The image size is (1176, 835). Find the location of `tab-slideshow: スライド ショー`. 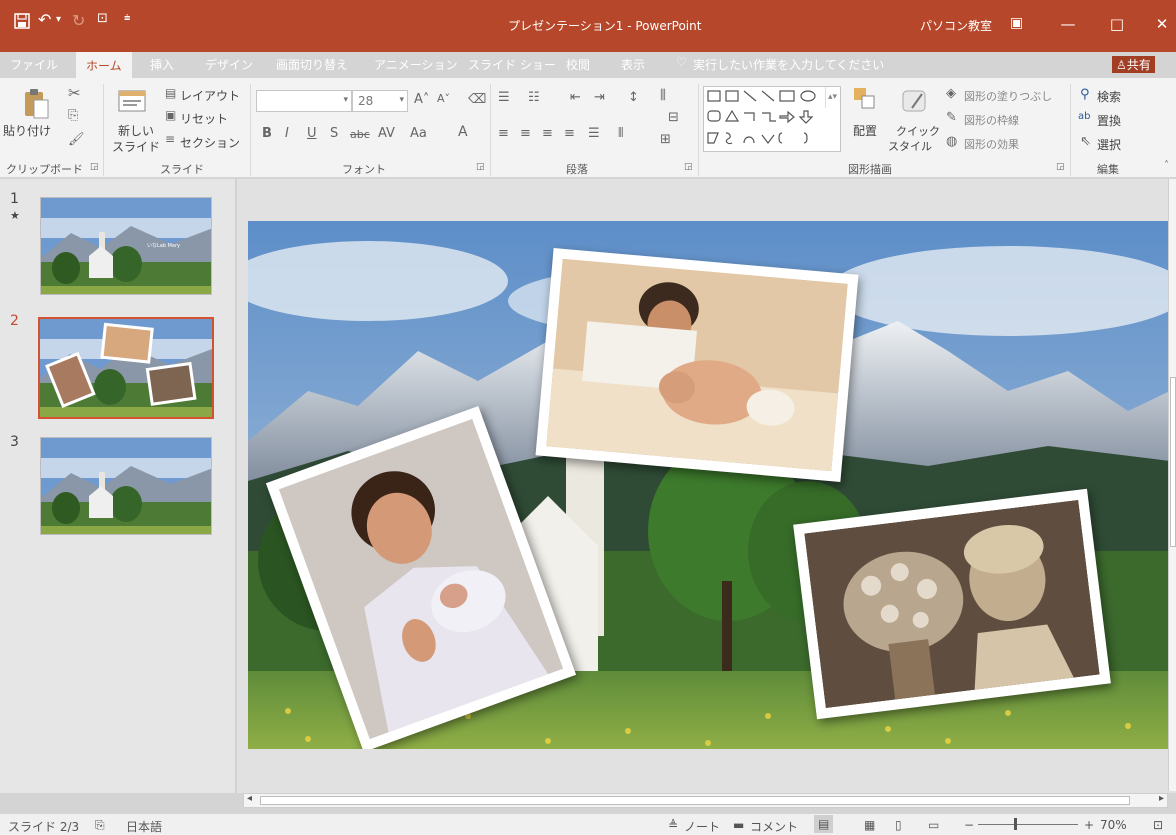

tab-slideshow: スライド ショー is located at coordinates (512, 64).